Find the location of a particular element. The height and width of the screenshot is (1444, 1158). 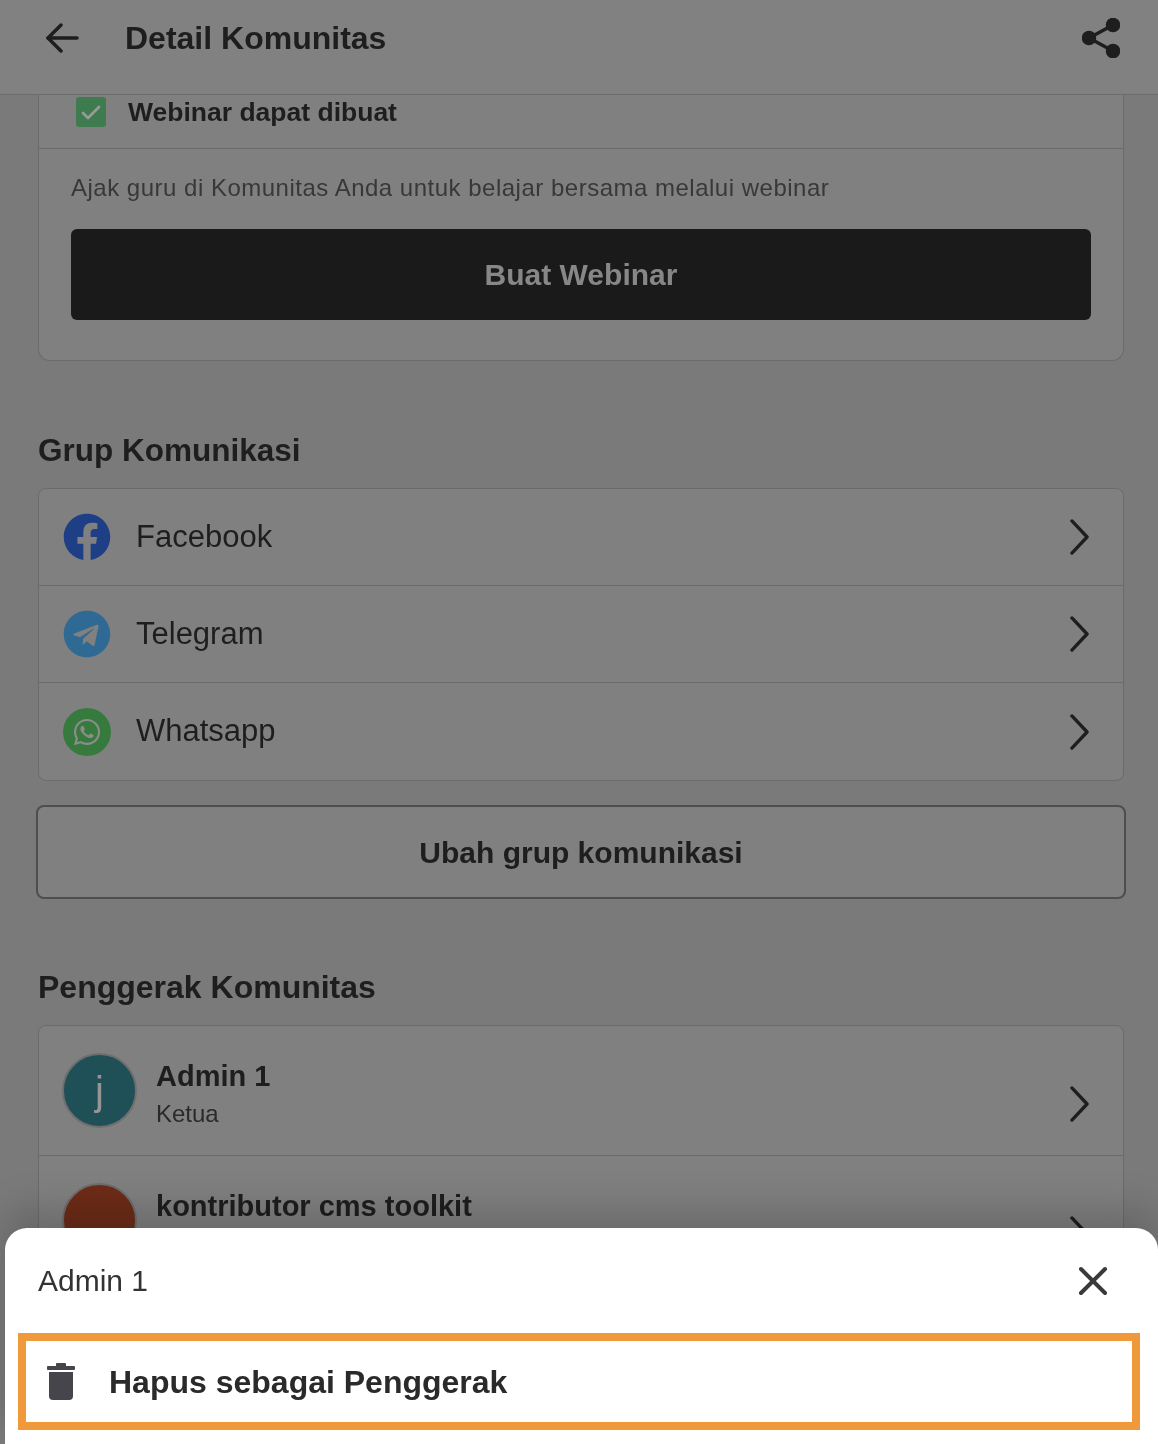

section-heading: Penggerak Komunitas is located at coordinates (207, 987).